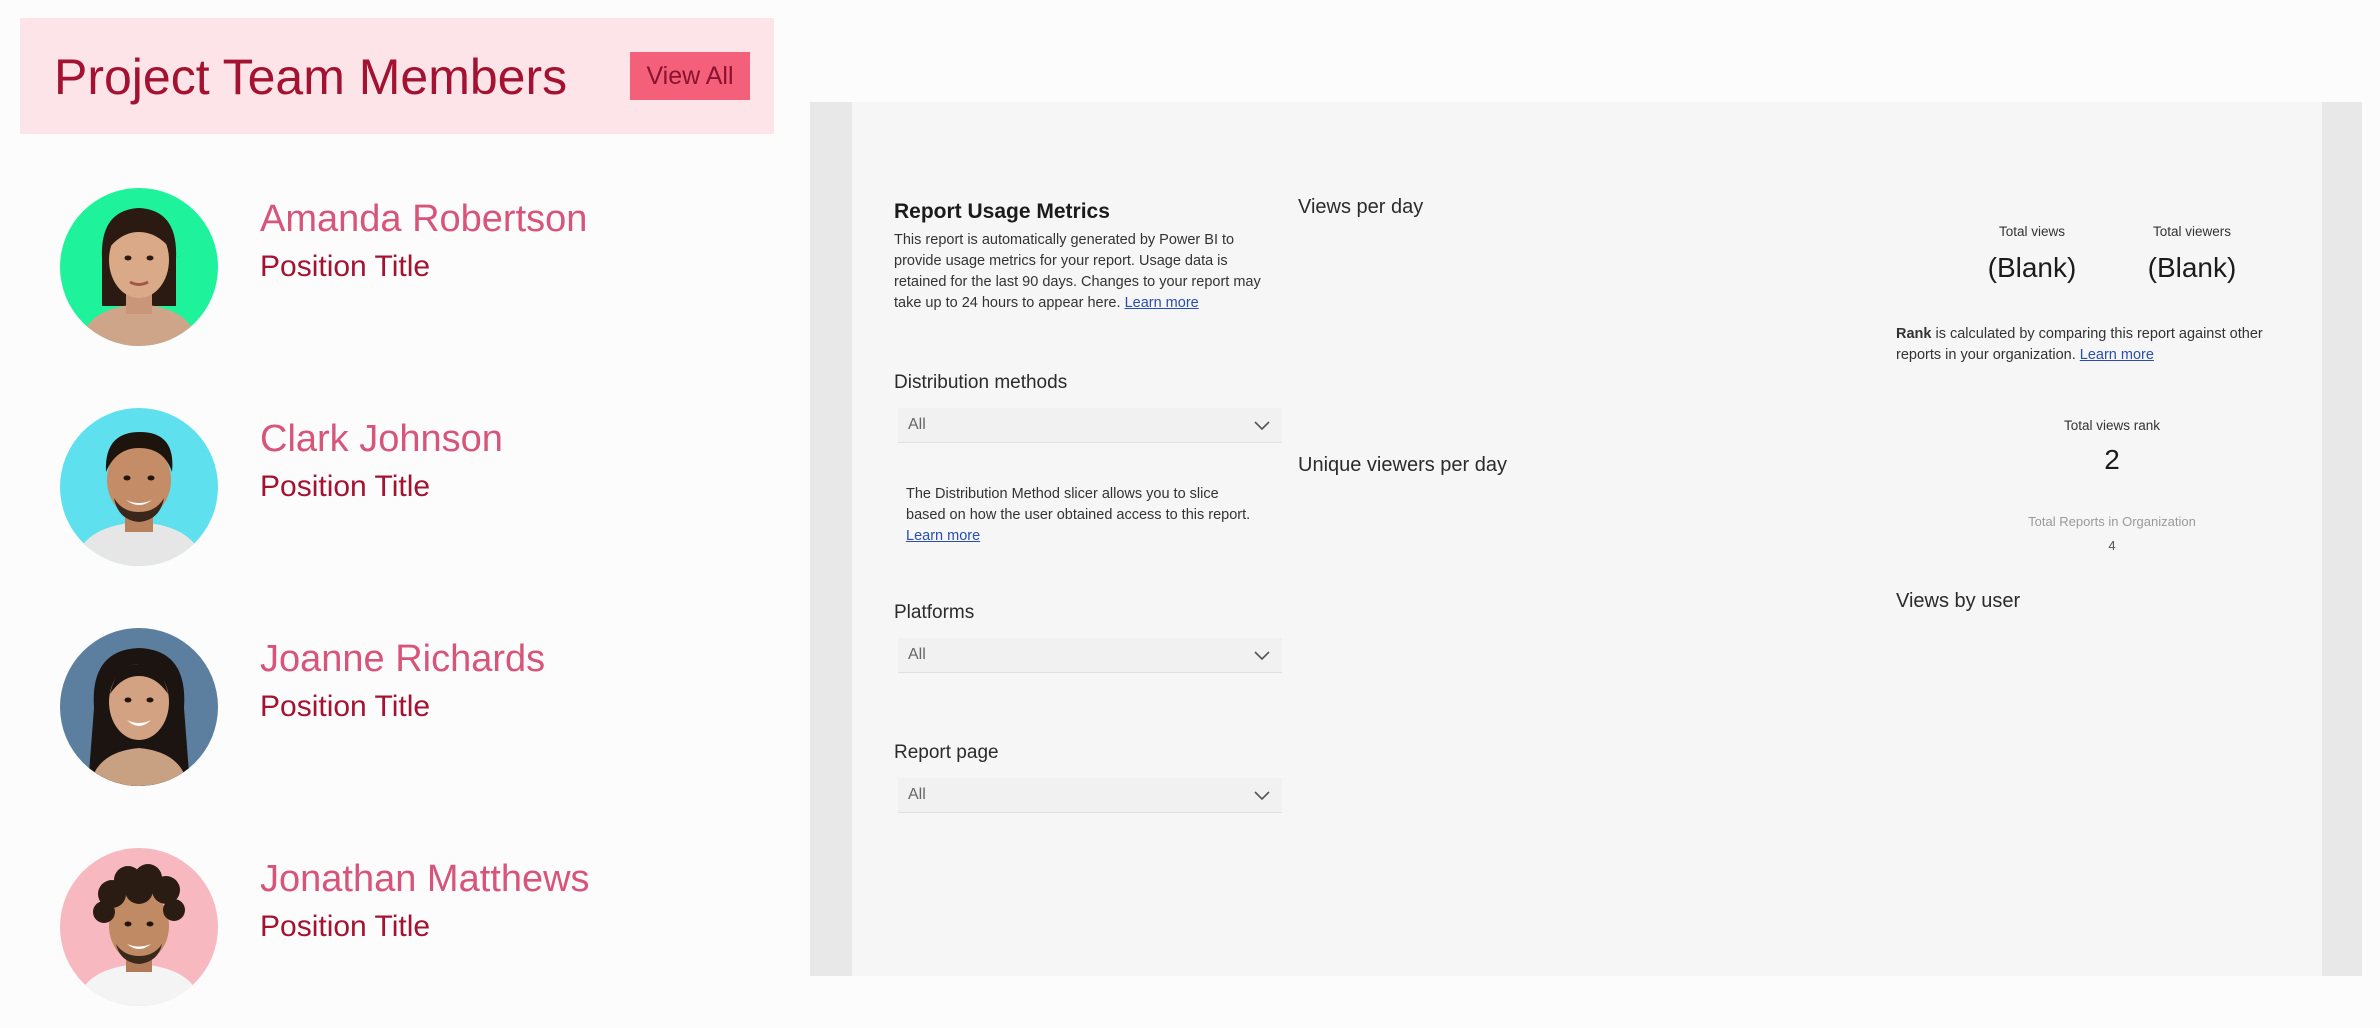 The image size is (2380, 1028). What do you see at coordinates (2192, 267) in the screenshot?
I see `total-viewers-value: (Blank)` at bounding box center [2192, 267].